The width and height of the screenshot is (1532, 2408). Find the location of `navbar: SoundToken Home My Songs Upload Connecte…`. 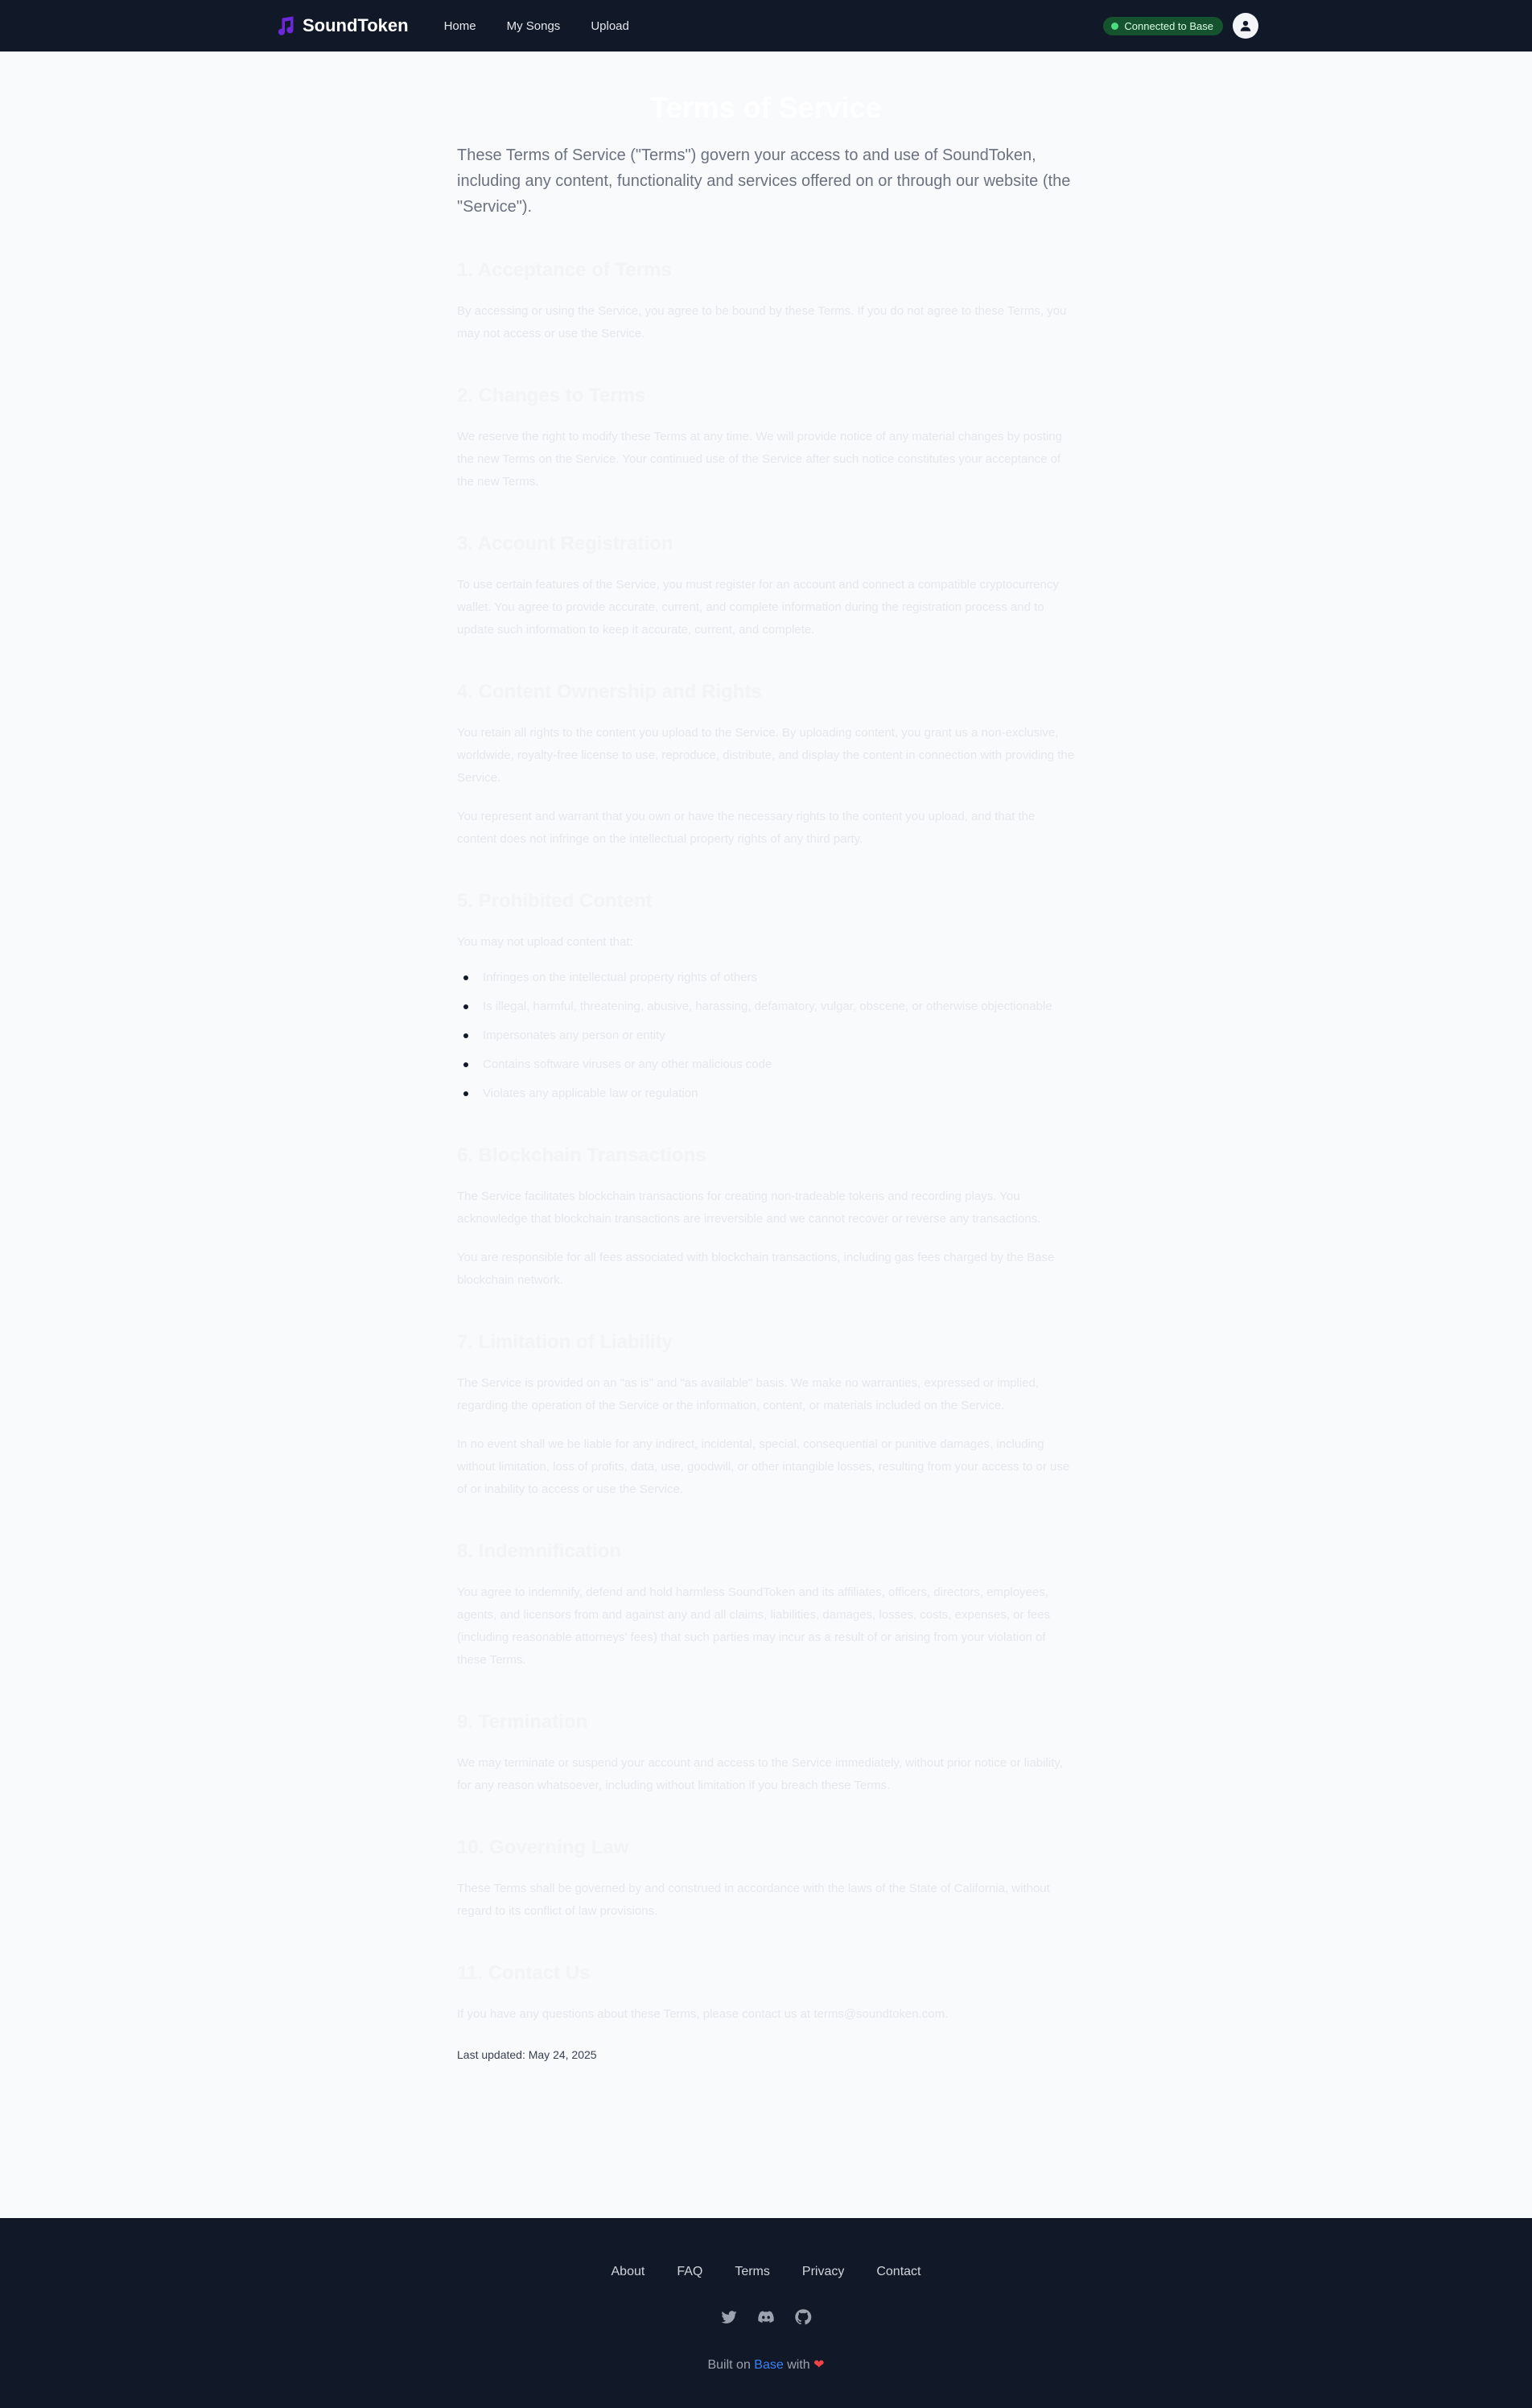

navbar: SoundToken Home My Songs Upload Connecte… is located at coordinates (766, 26).